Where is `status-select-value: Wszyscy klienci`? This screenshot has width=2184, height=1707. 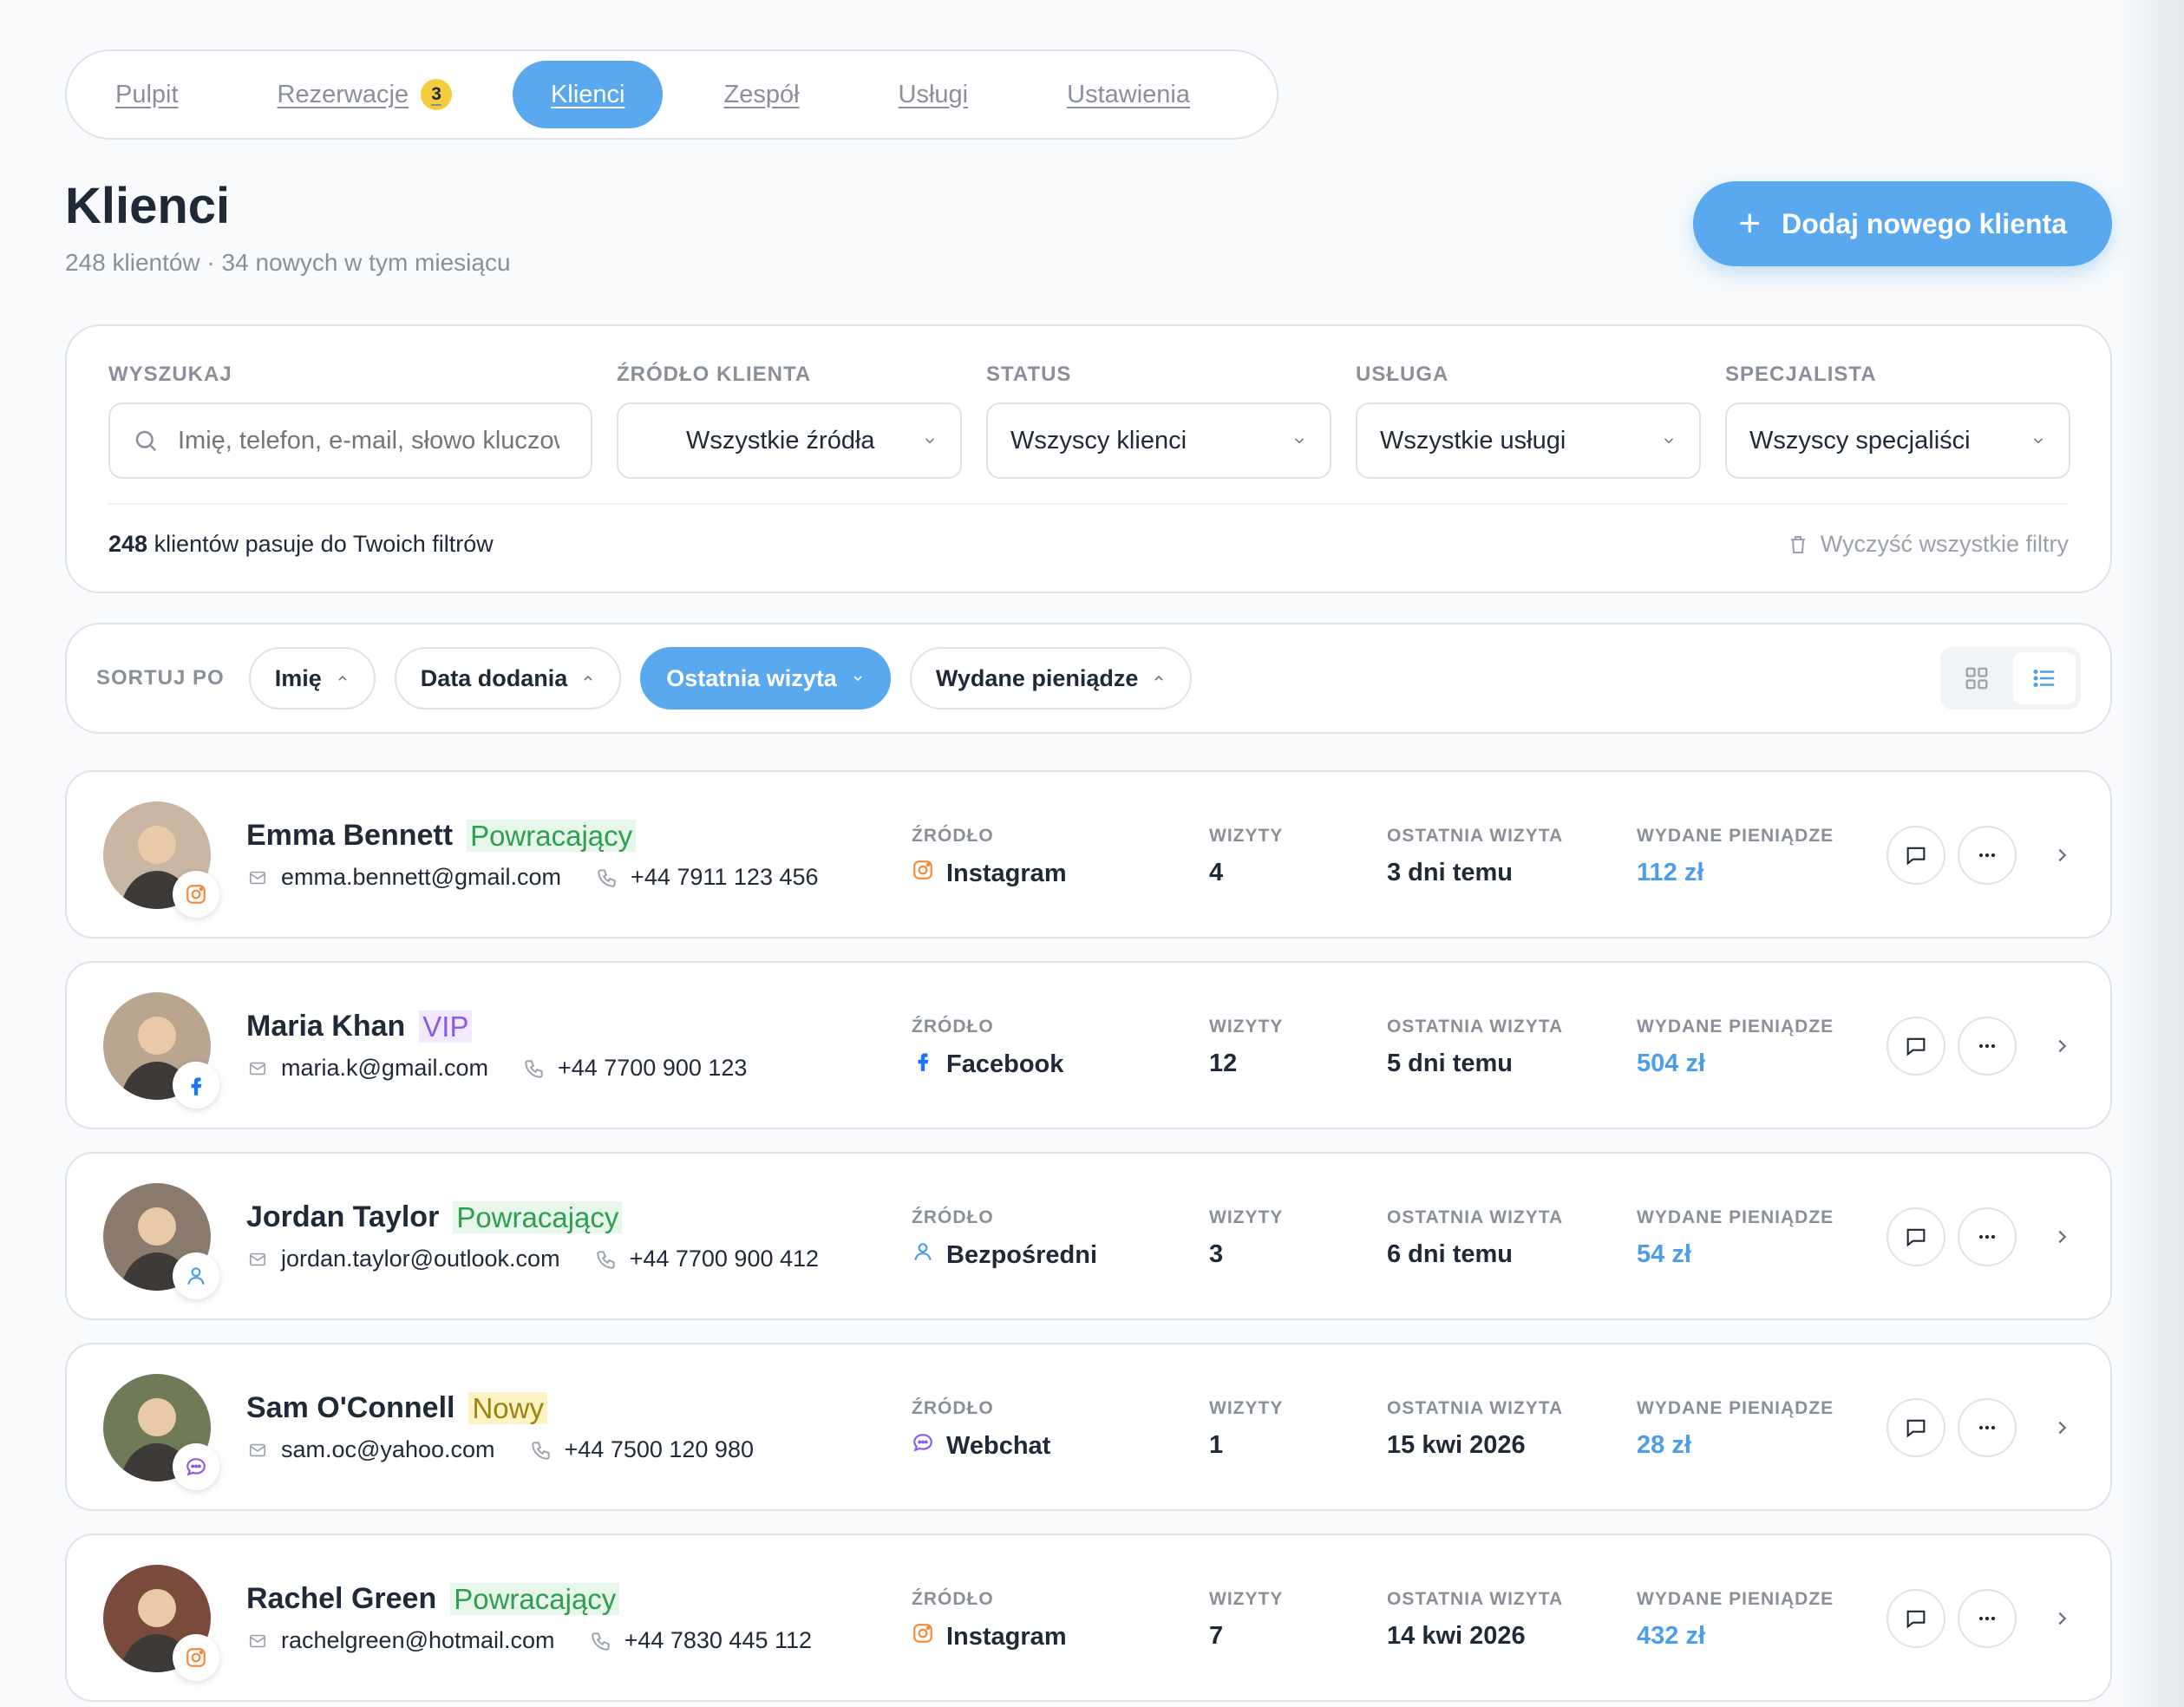
status-select-value: Wszyscy klienci is located at coordinates (1098, 440).